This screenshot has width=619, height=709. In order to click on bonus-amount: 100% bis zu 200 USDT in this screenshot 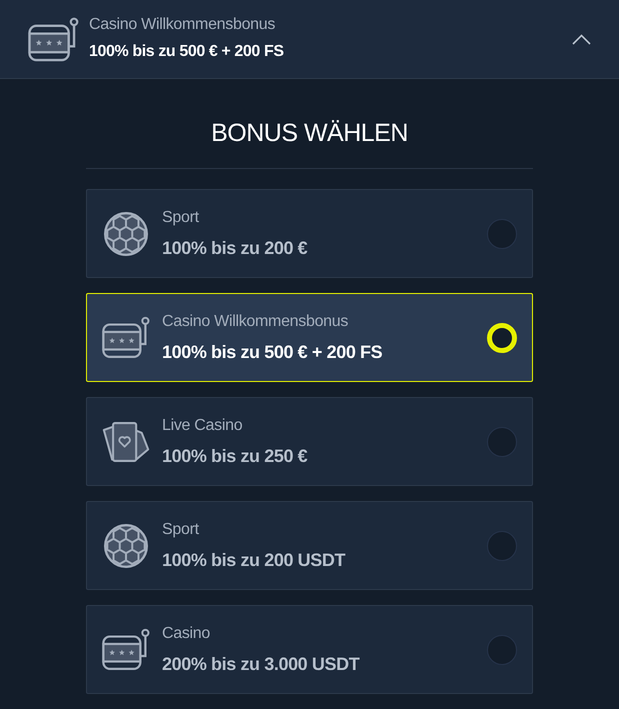, I will do `click(254, 560)`.